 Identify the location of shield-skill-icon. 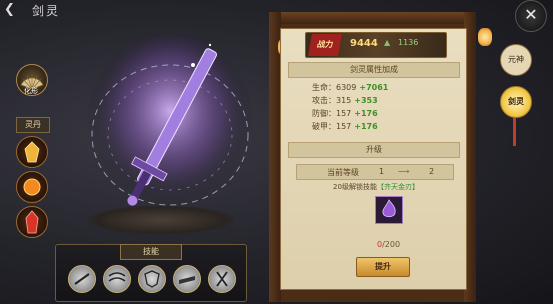
(152, 279).